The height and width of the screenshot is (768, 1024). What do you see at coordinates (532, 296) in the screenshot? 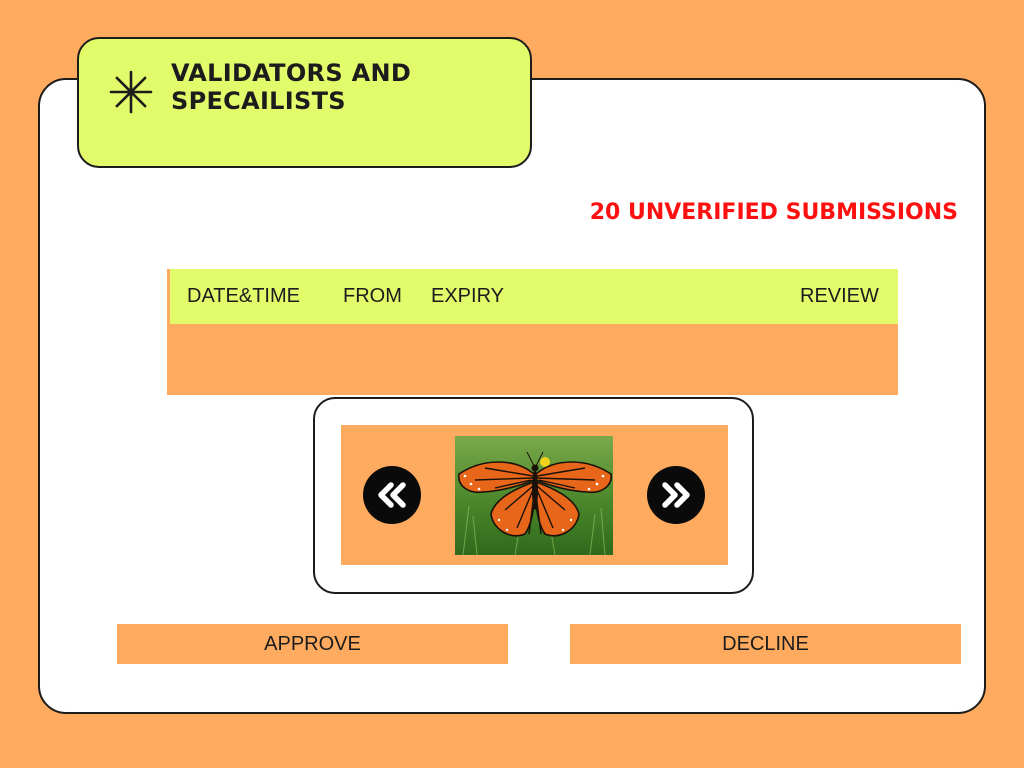
I see `table-header: DATE&TIME FROM EXPIRY REVIEW` at bounding box center [532, 296].